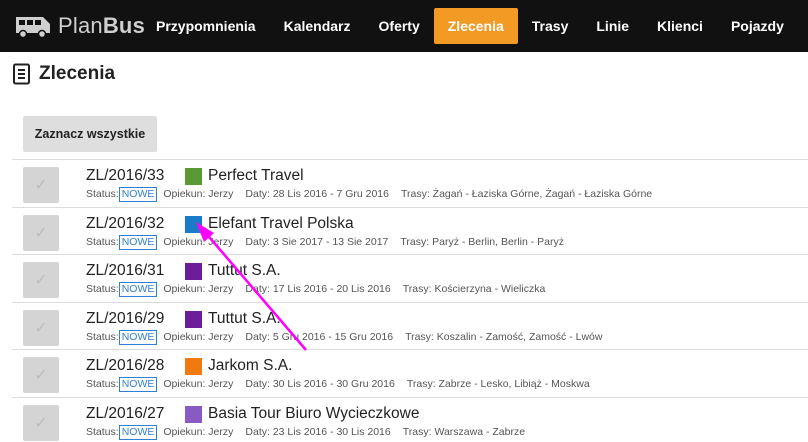  I want to click on routes-text: Trasy: Warszawa - Zabrze, so click(464, 431).